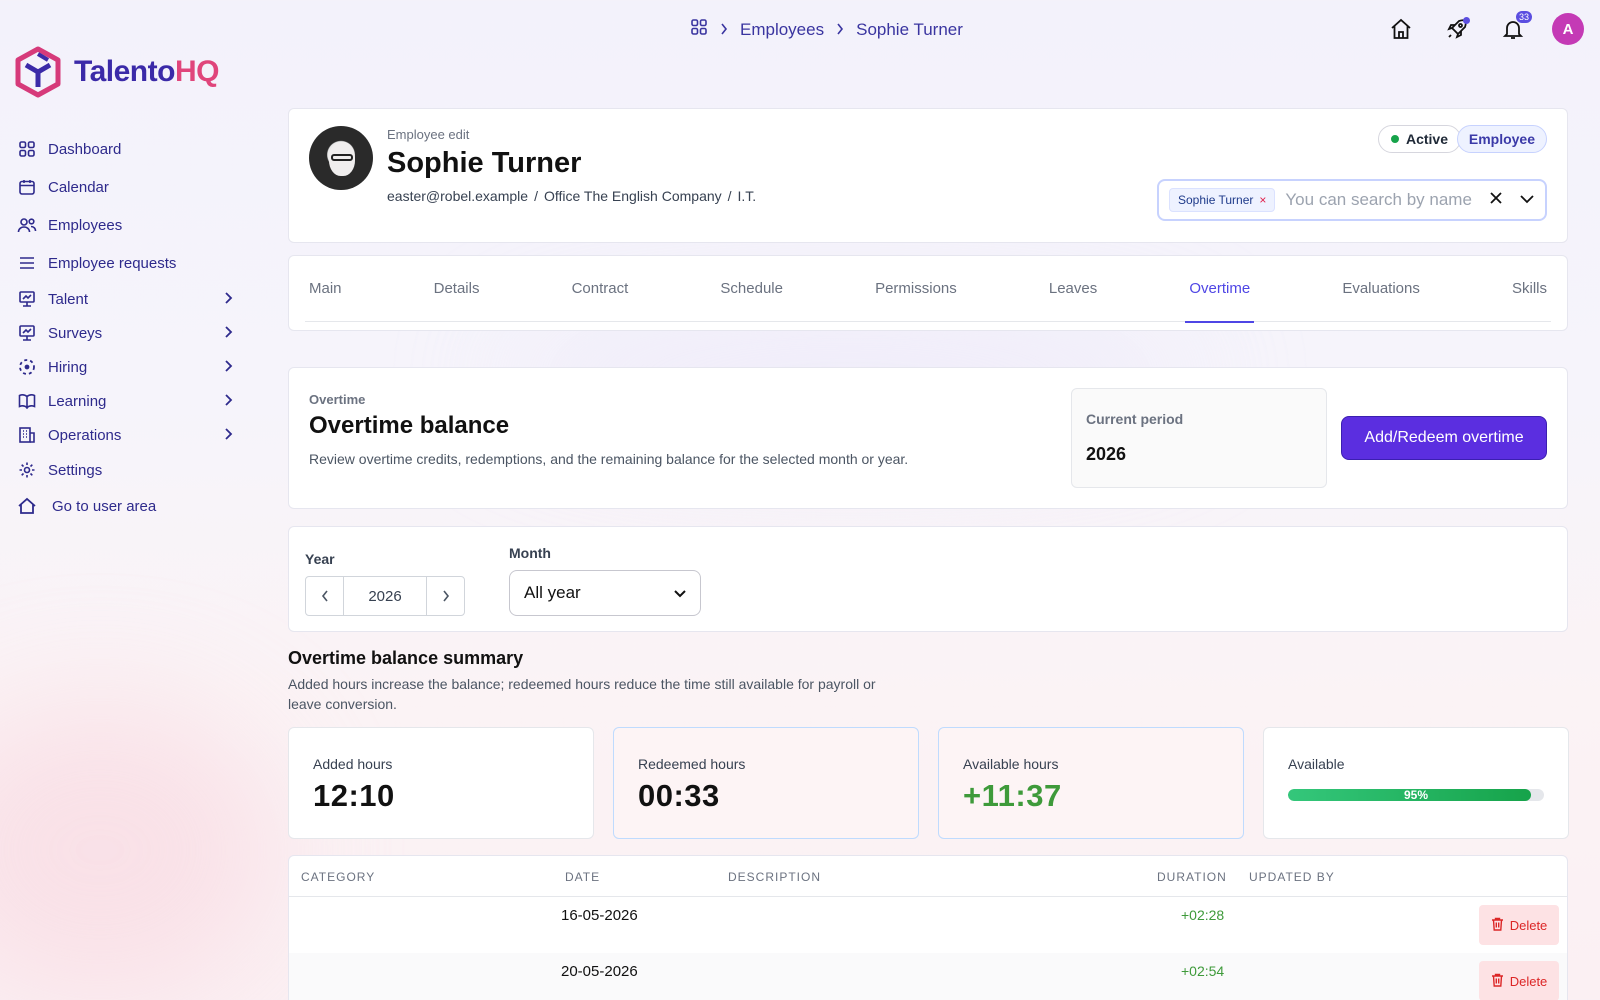  Describe the element at coordinates (1529, 289) in the screenshot. I see `tab-skills: Skills` at that location.